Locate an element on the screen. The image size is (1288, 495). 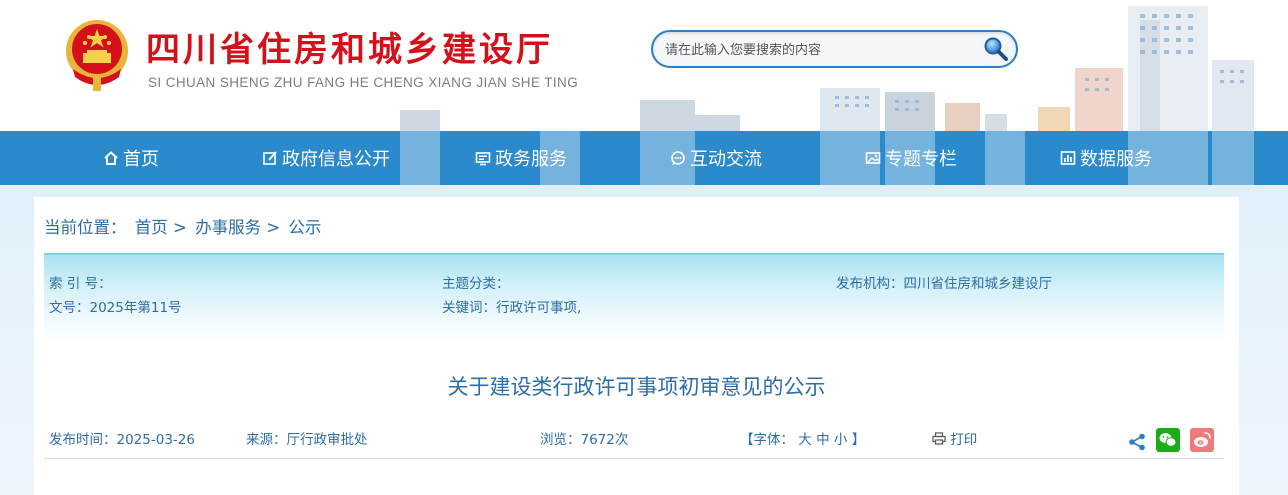
breadcrumb-link-home: 首页 is located at coordinates (151, 227).